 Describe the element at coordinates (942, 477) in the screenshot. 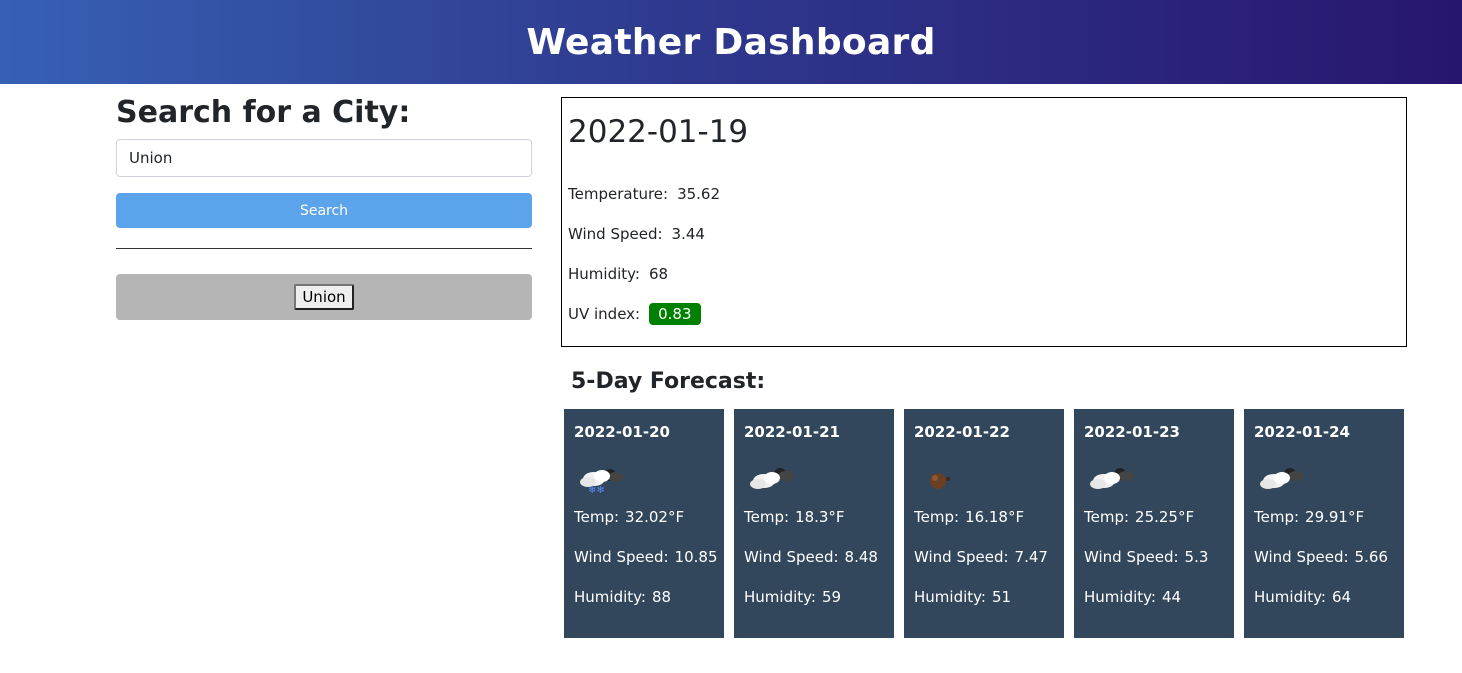

I see `night-clear-icon` at that location.